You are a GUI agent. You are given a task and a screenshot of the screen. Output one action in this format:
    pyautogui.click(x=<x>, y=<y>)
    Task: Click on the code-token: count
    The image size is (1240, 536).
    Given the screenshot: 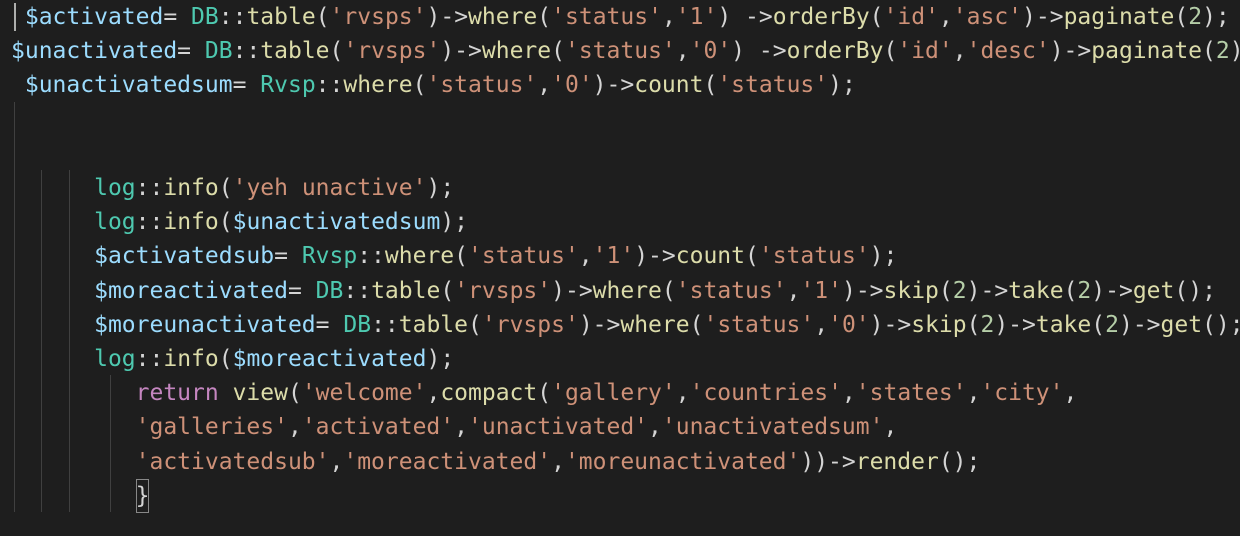 What is the action you would take?
    pyautogui.click(x=669, y=85)
    